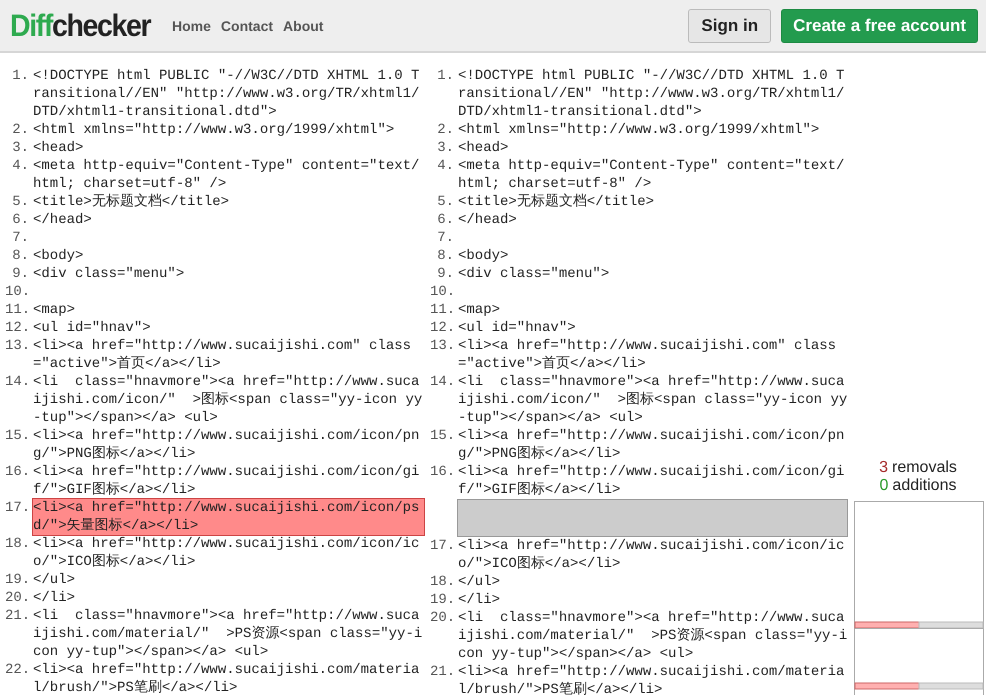 The width and height of the screenshot is (986, 695). What do you see at coordinates (924, 468) in the screenshot?
I see `removal-label: removals` at bounding box center [924, 468].